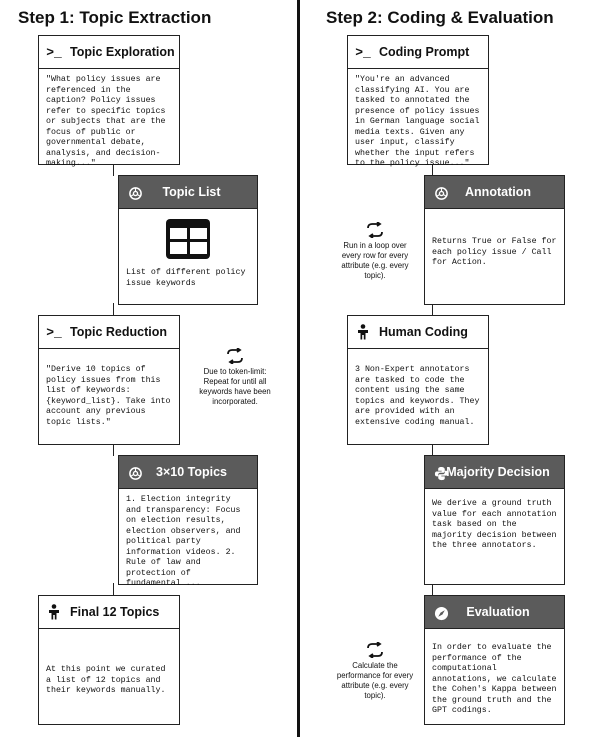 The width and height of the screenshot is (595, 737). I want to click on topic-list-title: Topic List, so click(191, 192).